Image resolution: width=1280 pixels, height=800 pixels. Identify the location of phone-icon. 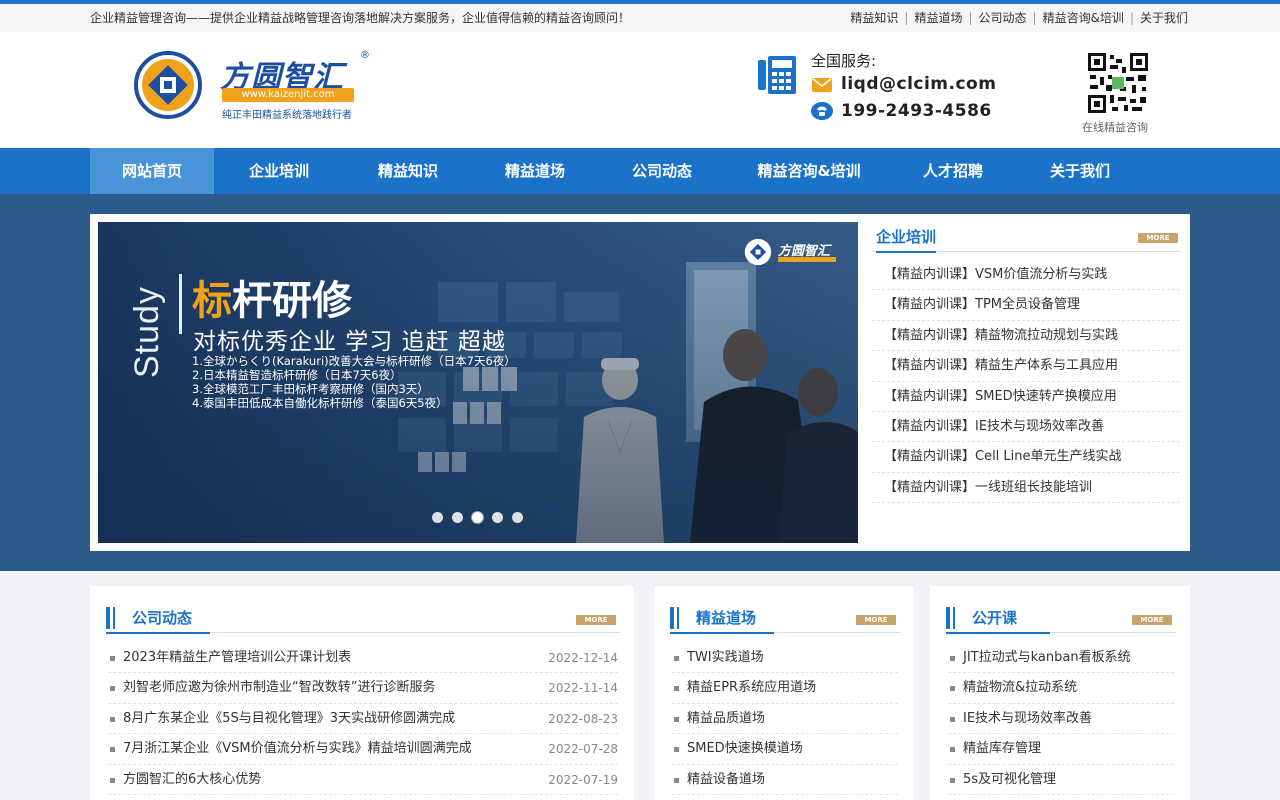
(777, 75).